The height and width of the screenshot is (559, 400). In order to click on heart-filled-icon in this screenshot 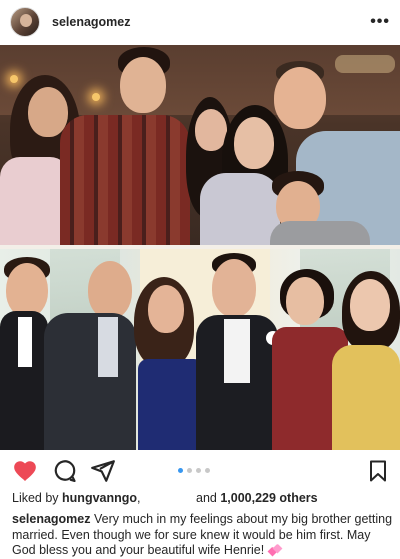, I will do `click(25, 471)`.